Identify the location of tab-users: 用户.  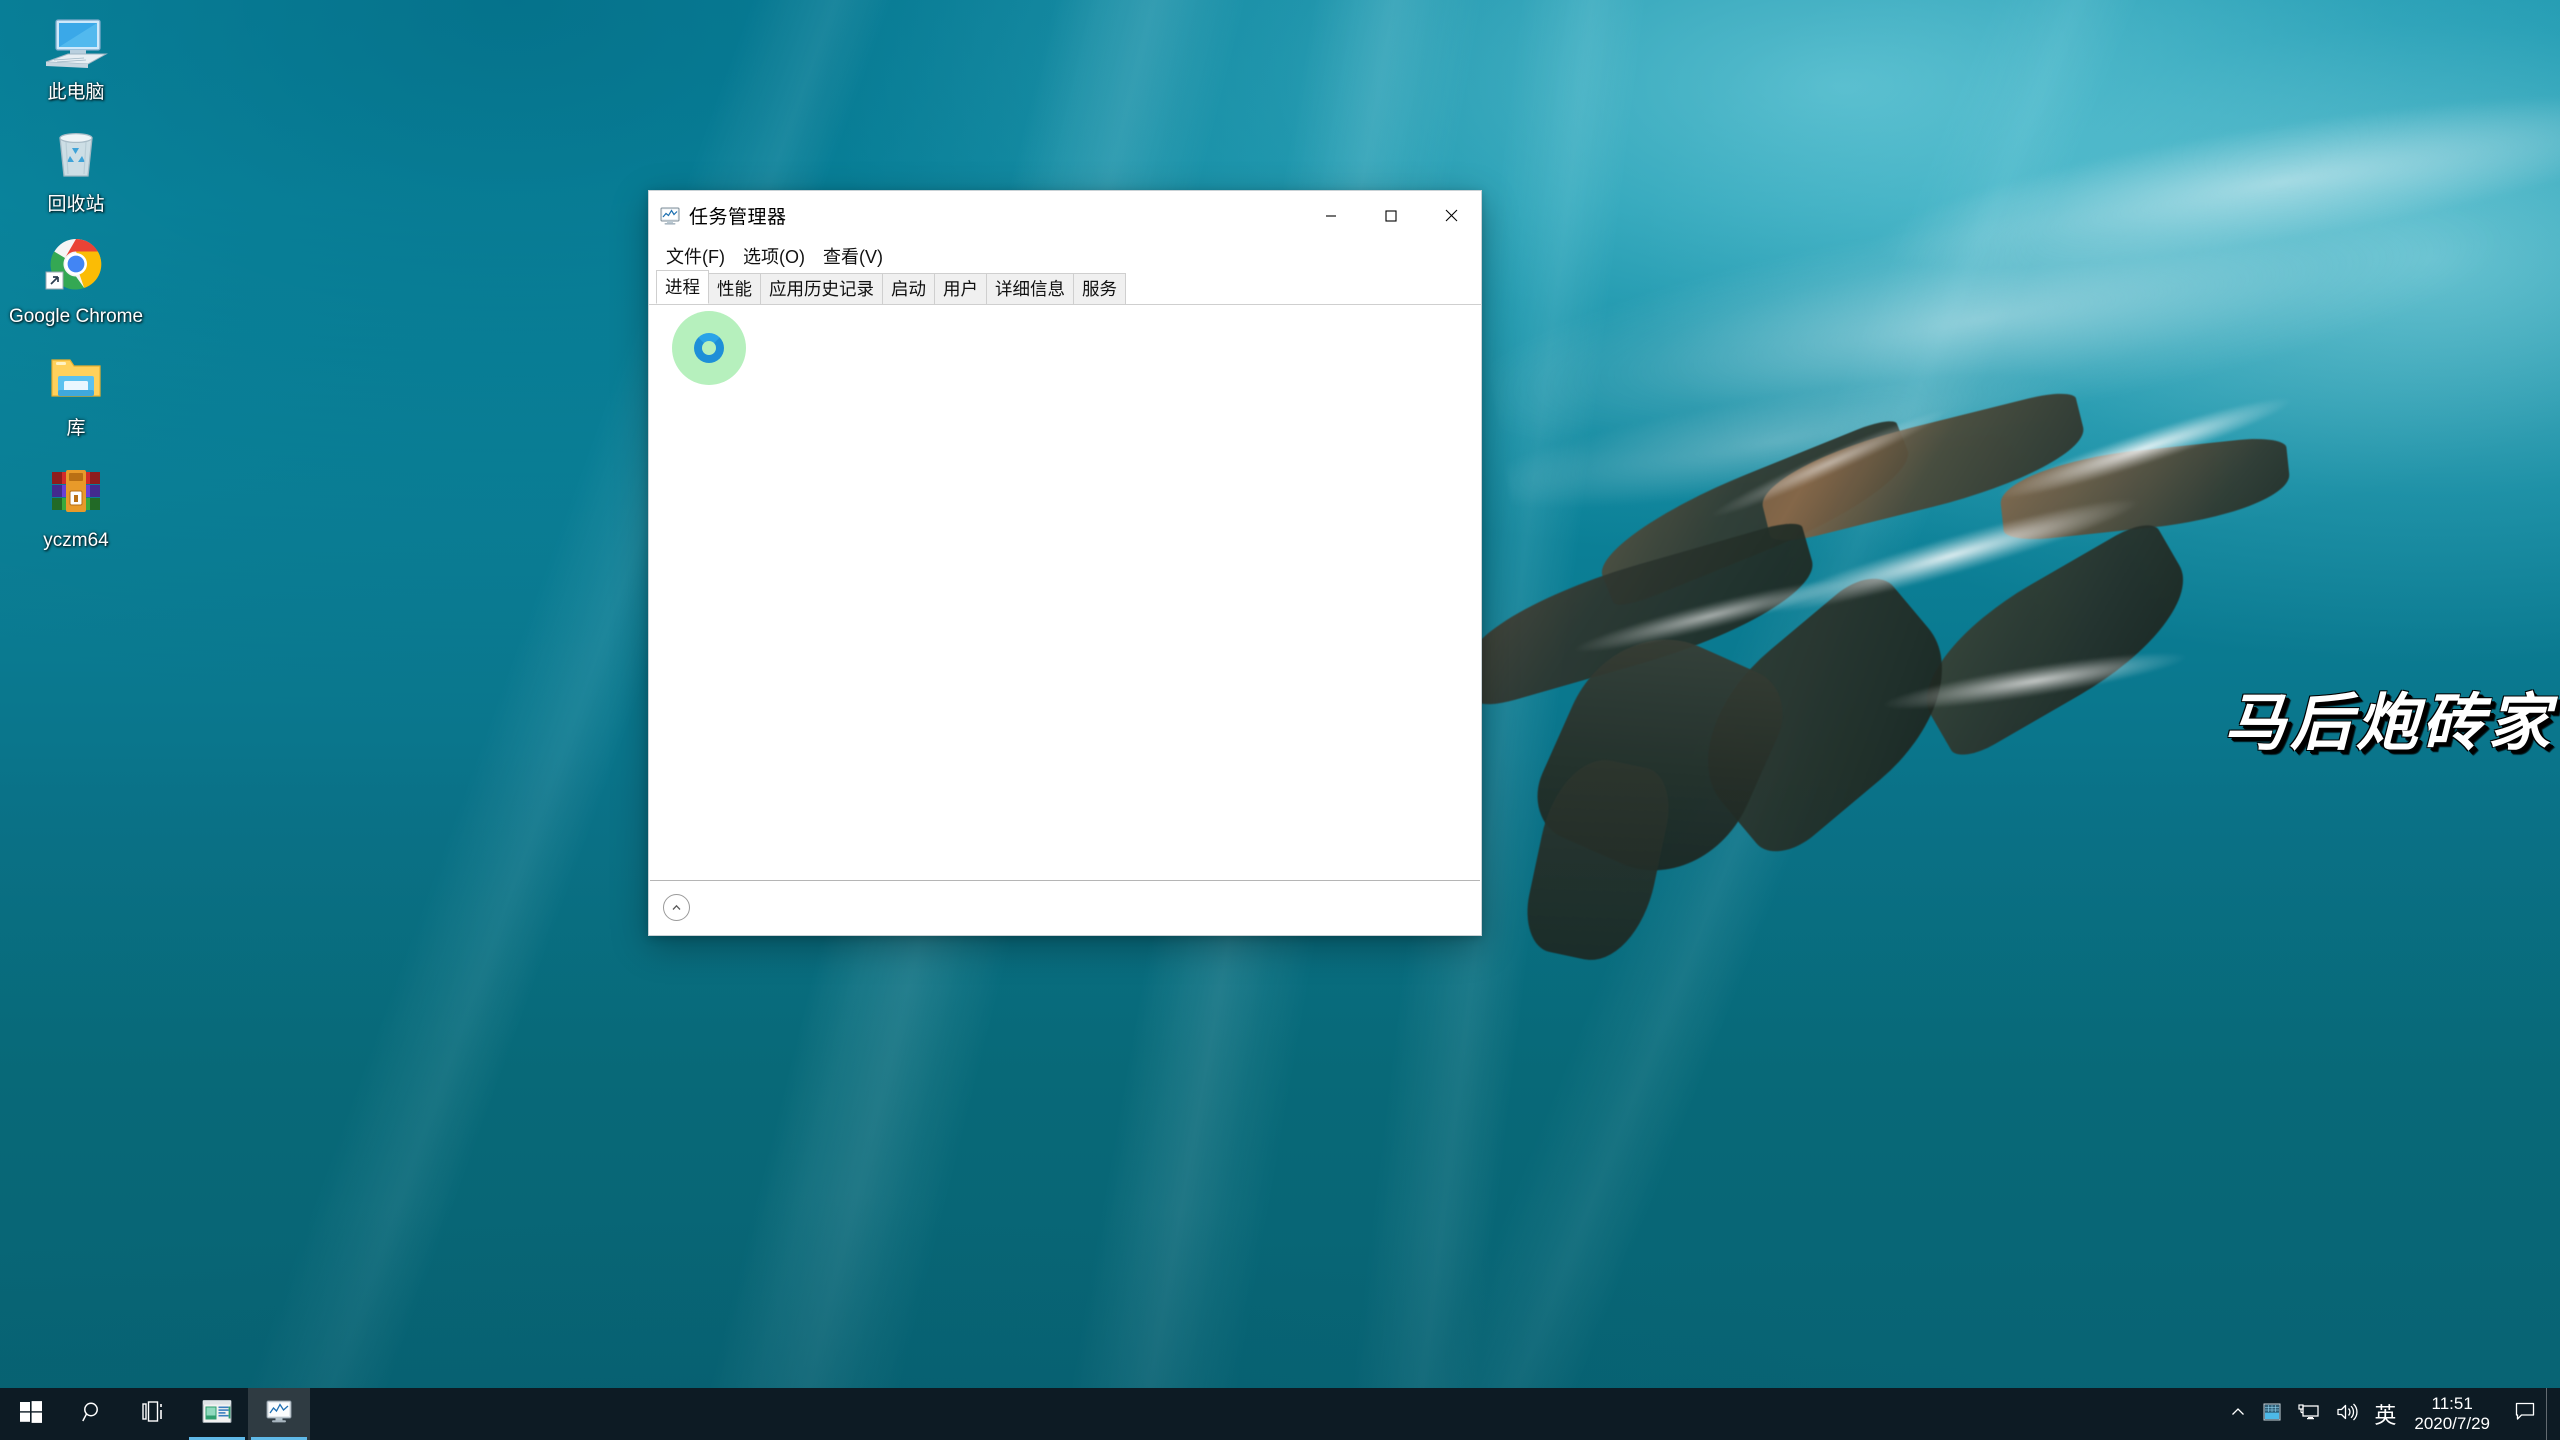
(960, 288).